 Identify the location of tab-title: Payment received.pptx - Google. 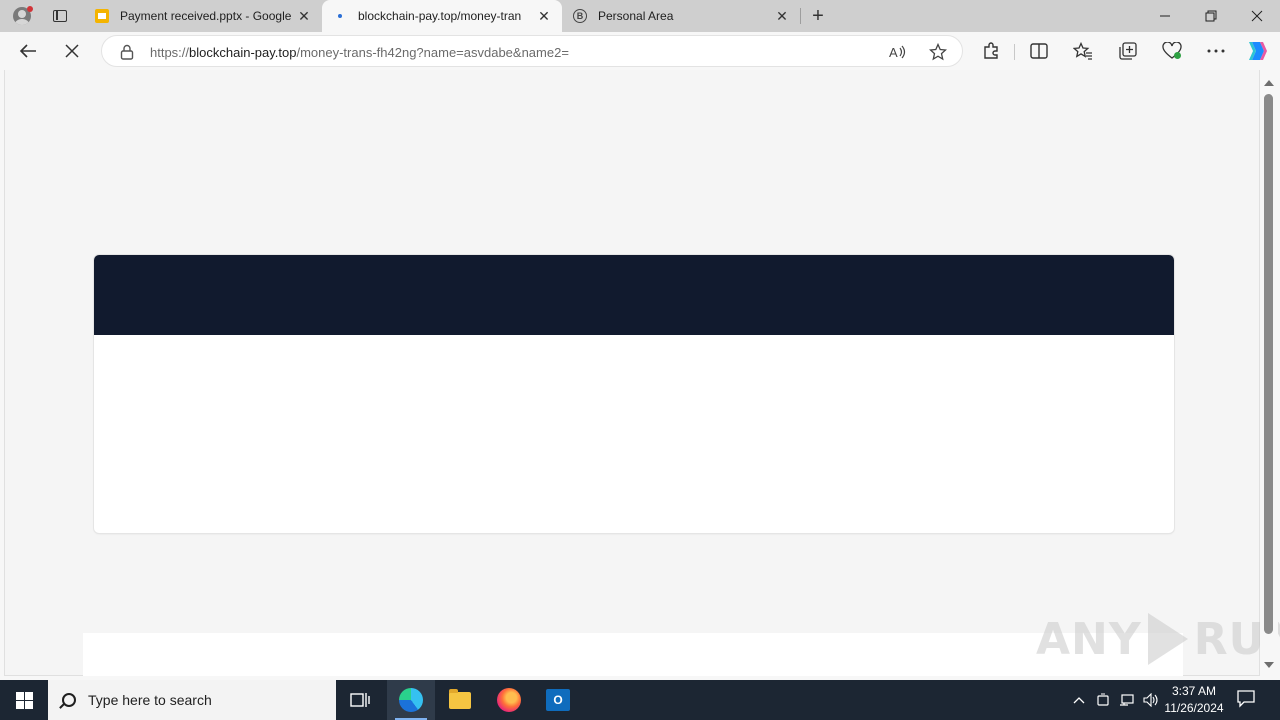
(206, 16).